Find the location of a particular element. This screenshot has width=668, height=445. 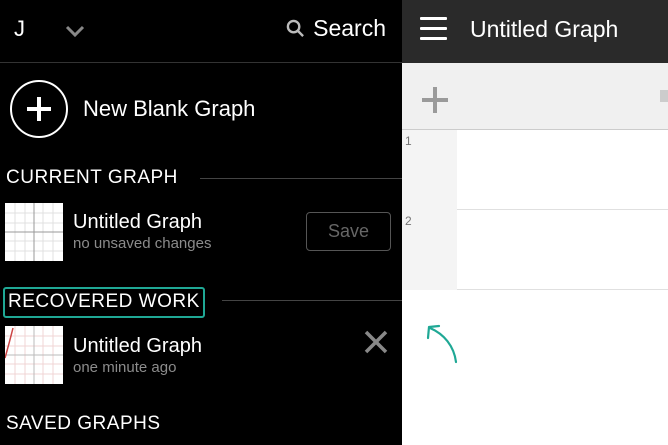

recovered-work-heading: RECOVERED WORK is located at coordinates (104, 302).